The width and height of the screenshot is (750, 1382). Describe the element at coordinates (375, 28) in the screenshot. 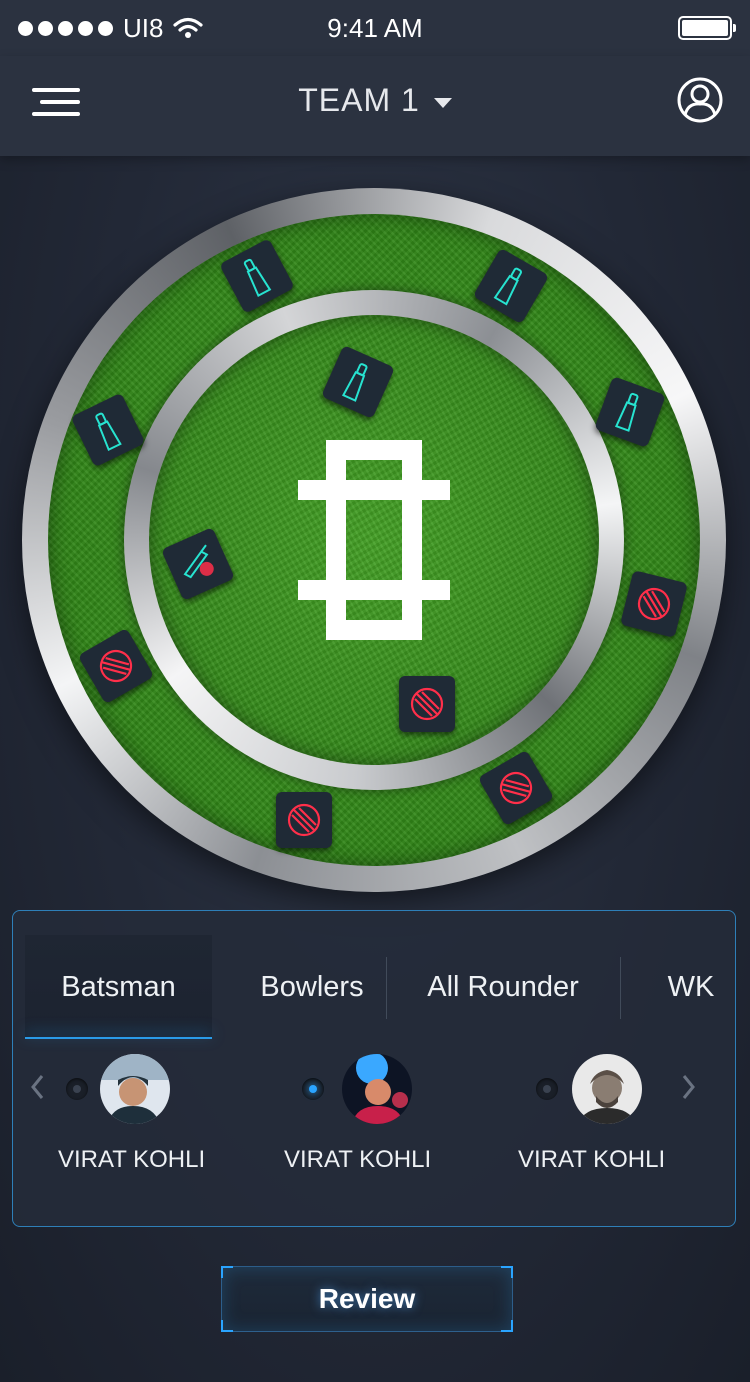

I see `status-bar: UI8 9:41 AM` at that location.